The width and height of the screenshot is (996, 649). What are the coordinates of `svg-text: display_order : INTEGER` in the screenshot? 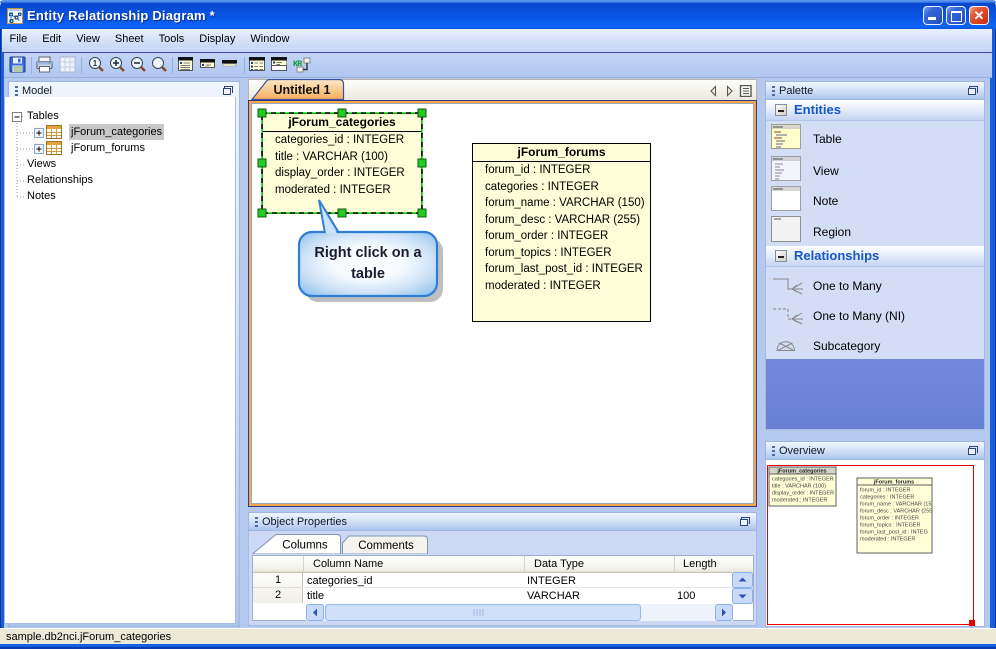 It's located at (803, 494).